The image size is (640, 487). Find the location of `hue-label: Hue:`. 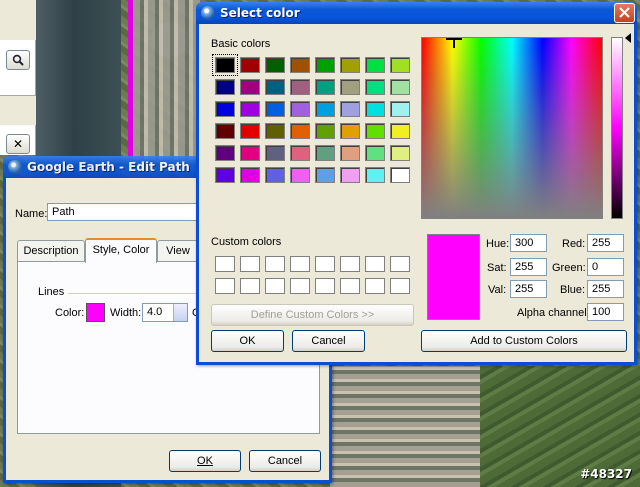

hue-label: Hue: is located at coordinates (498, 244).